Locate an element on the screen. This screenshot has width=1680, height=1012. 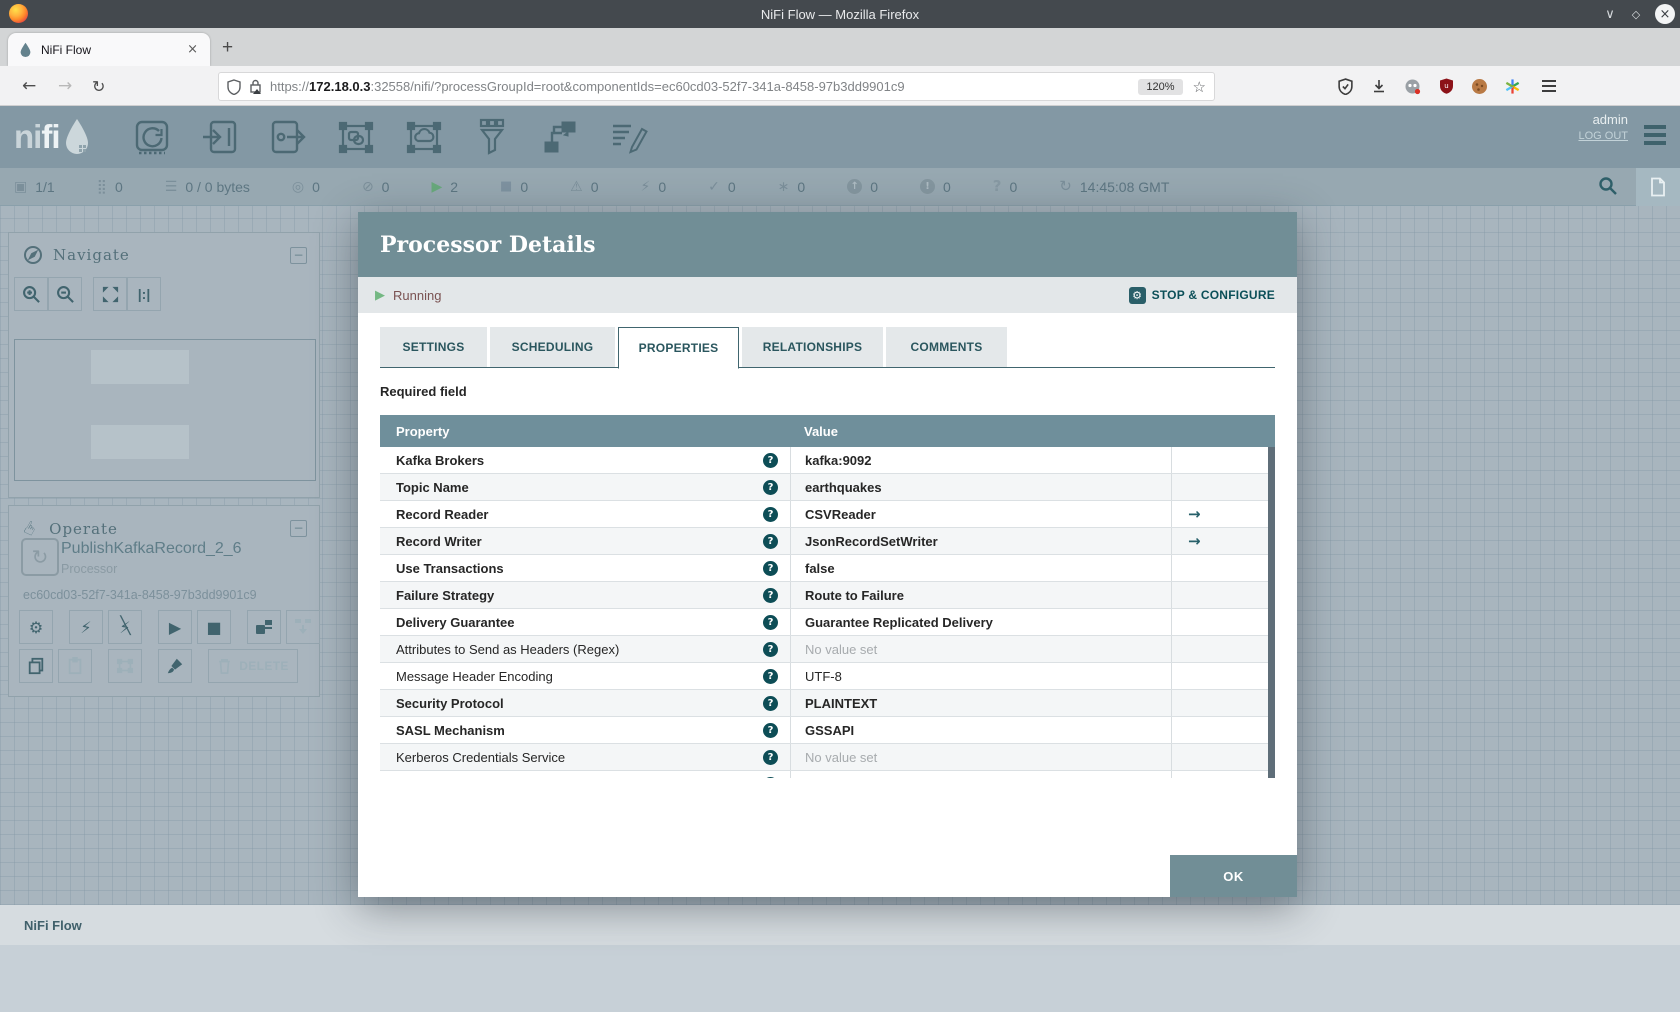
collapse-navigate-icon: − is located at coordinates (298, 255).